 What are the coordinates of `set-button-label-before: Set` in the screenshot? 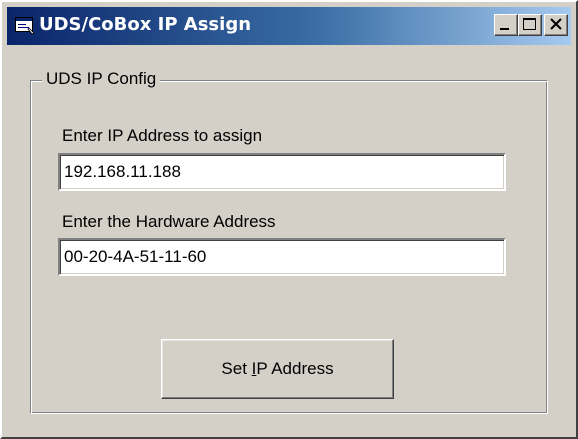 It's located at (236, 368).